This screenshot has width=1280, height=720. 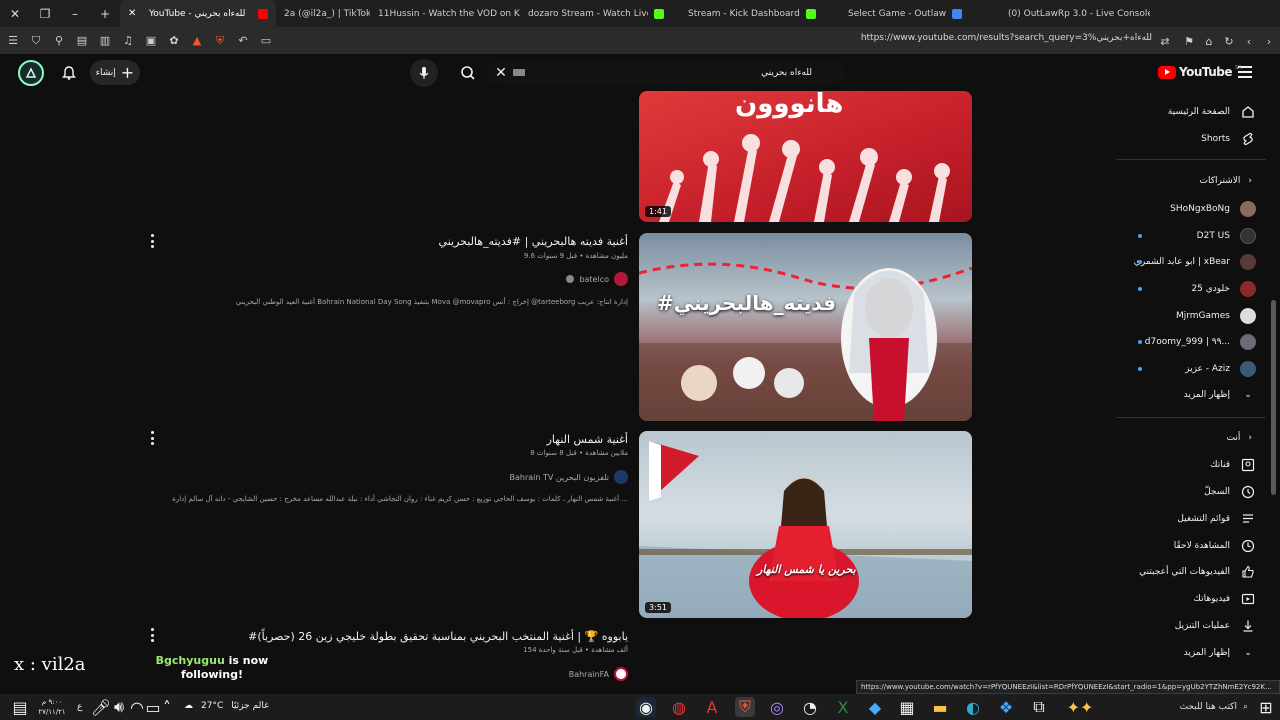 What do you see at coordinates (1186, 139) in the screenshot?
I see `sidebar-item-shorts: Shorts` at bounding box center [1186, 139].